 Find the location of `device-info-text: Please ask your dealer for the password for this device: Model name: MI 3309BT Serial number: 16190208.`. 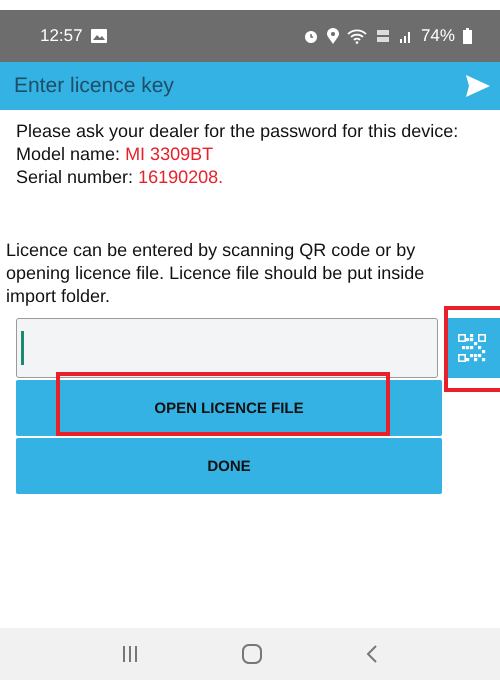

device-info-text: Please ask your dealer for the password for this device: Model name: MI 3309BT Serial number: 16190208. is located at coordinates (238, 154).